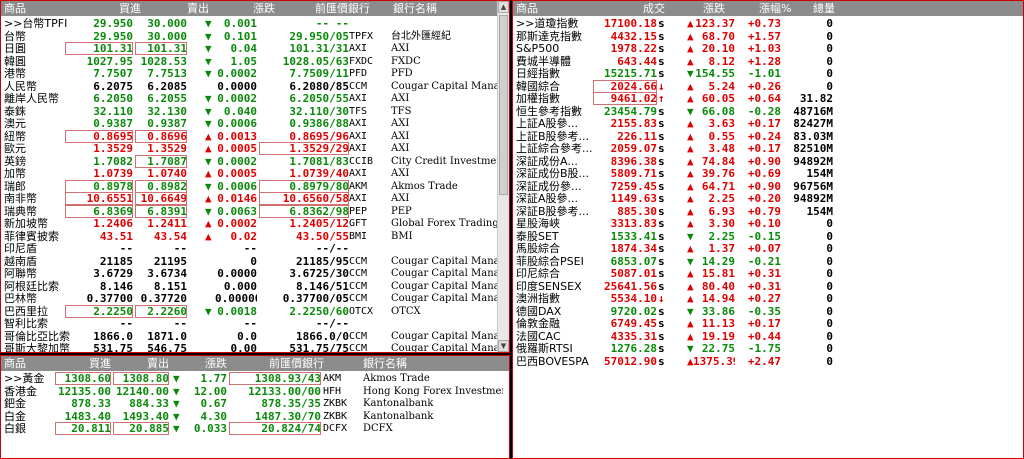 The width and height of the screenshot is (1024, 459). Describe the element at coordinates (255, 198) in the screenshot. I see `fx-row: 南非幣 10.6551 10.6649 ▲ 0.0146 10.6560/58 AXI AXI` at that location.